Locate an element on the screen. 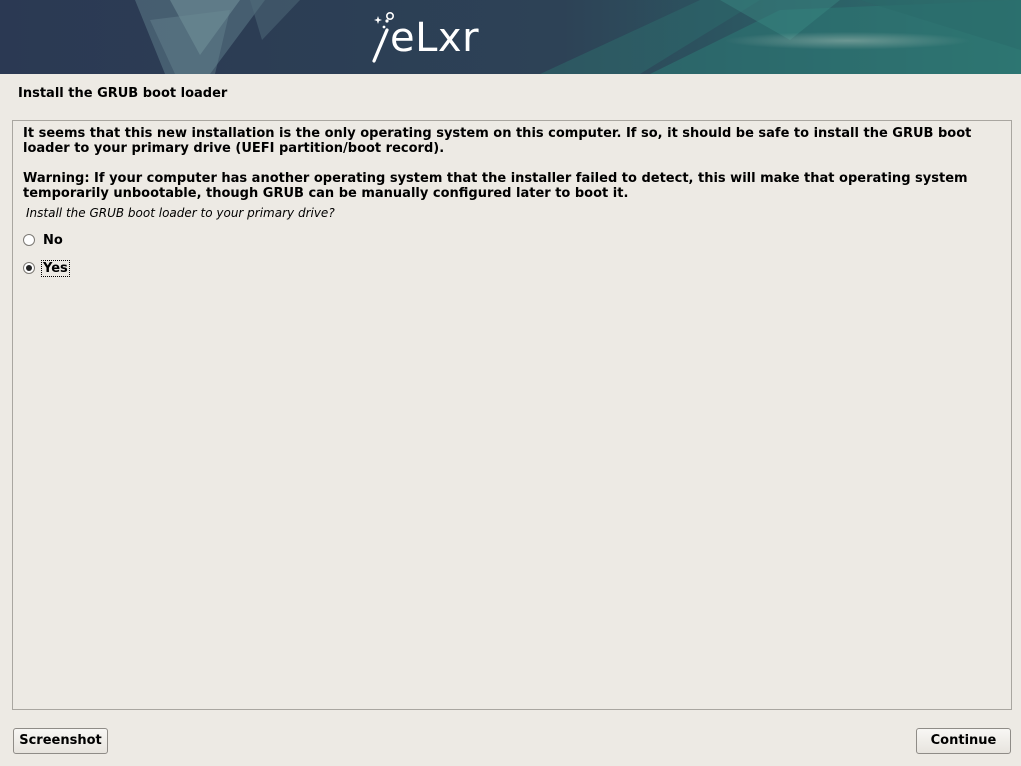 The width and height of the screenshot is (1021, 766). header-banner: eLxr is located at coordinates (510, 37).